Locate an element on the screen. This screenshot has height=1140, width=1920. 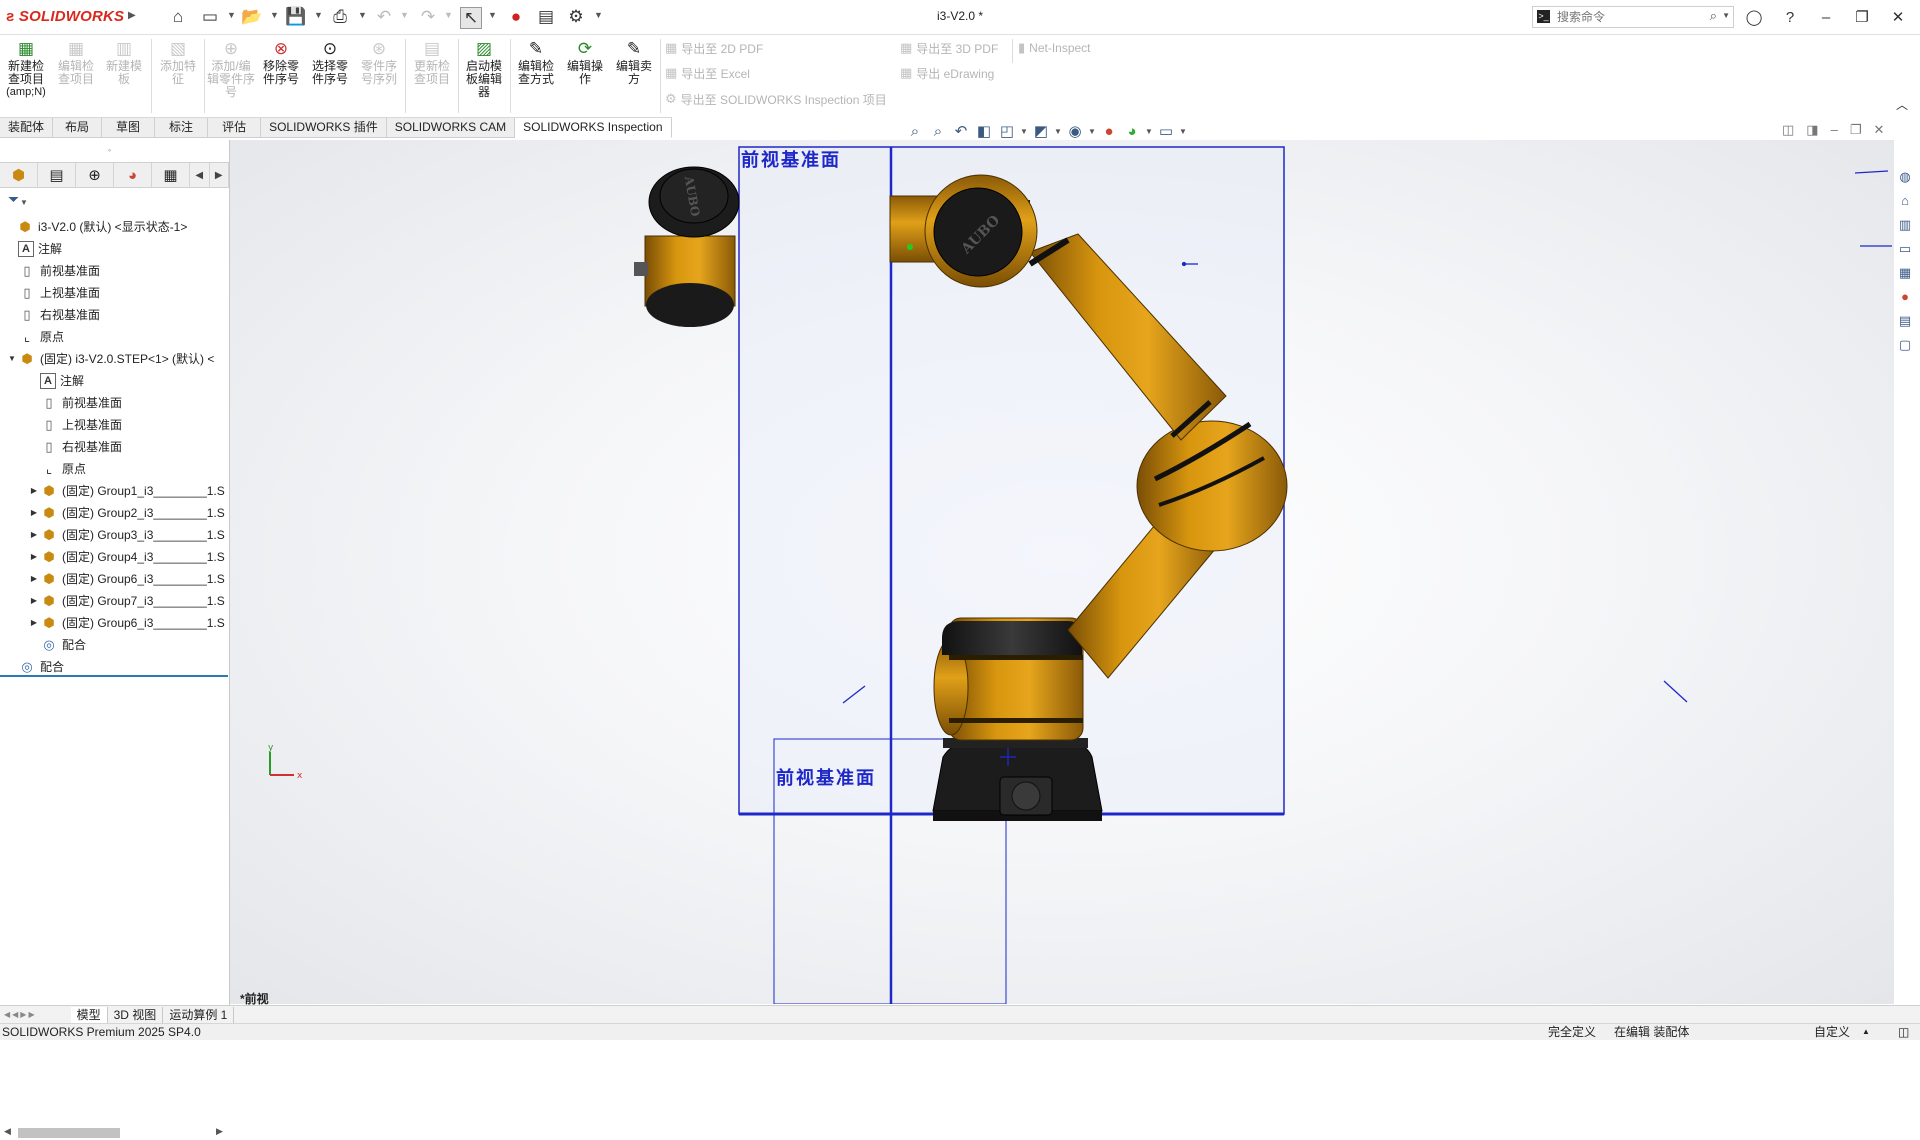
print-dropdown-icon: ▼ is located at coordinates (362, 15).